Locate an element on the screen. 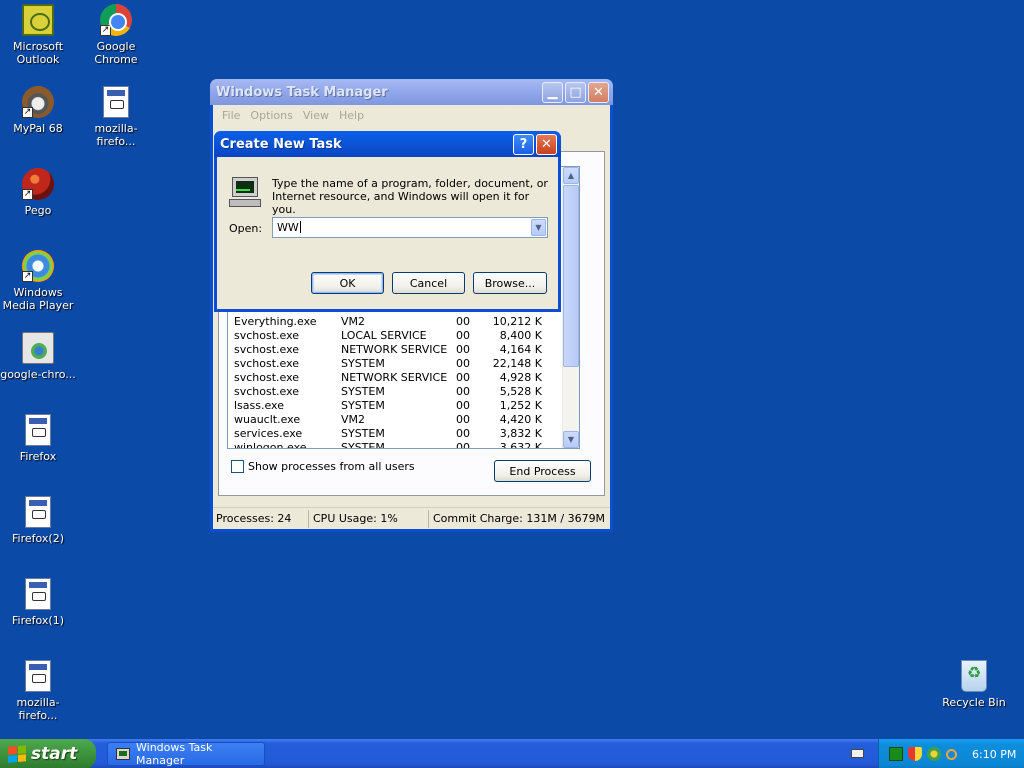 Image resolution: width=1024 pixels, height=768 pixels. search-icon is located at coordinates (951, 754).